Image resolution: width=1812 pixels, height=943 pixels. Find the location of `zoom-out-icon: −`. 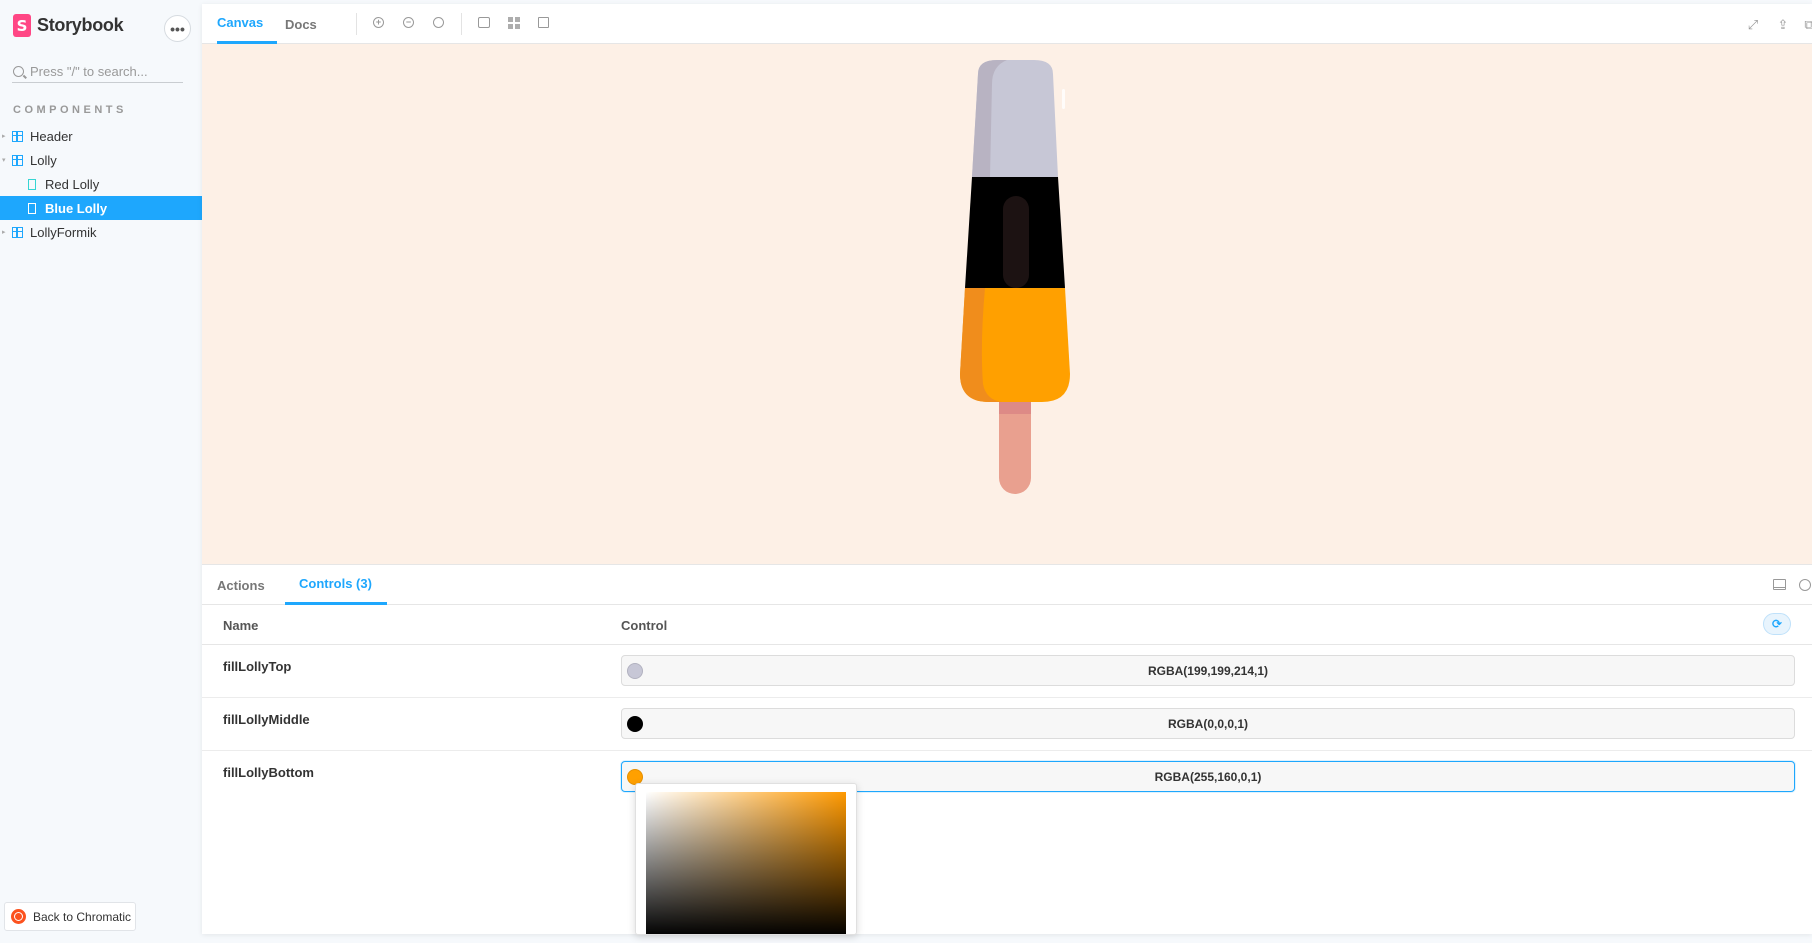

zoom-out-icon: − is located at coordinates (408, 22).